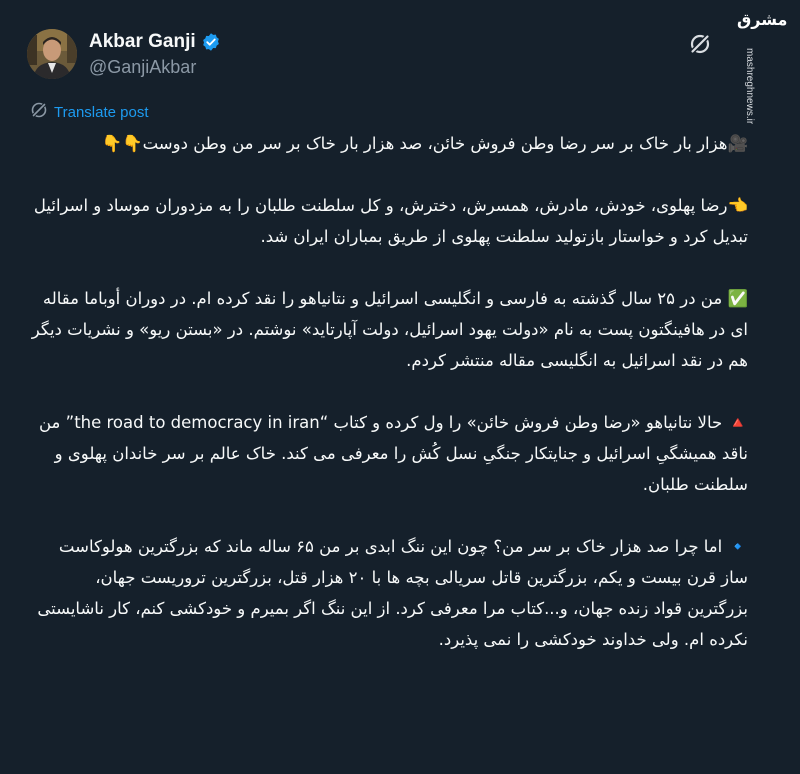 The width and height of the screenshot is (800, 774). Describe the element at coordinates (377, 54) in the screenshot. I see `post-header: Akbar Ganji @GanjiAkbar` at that location.